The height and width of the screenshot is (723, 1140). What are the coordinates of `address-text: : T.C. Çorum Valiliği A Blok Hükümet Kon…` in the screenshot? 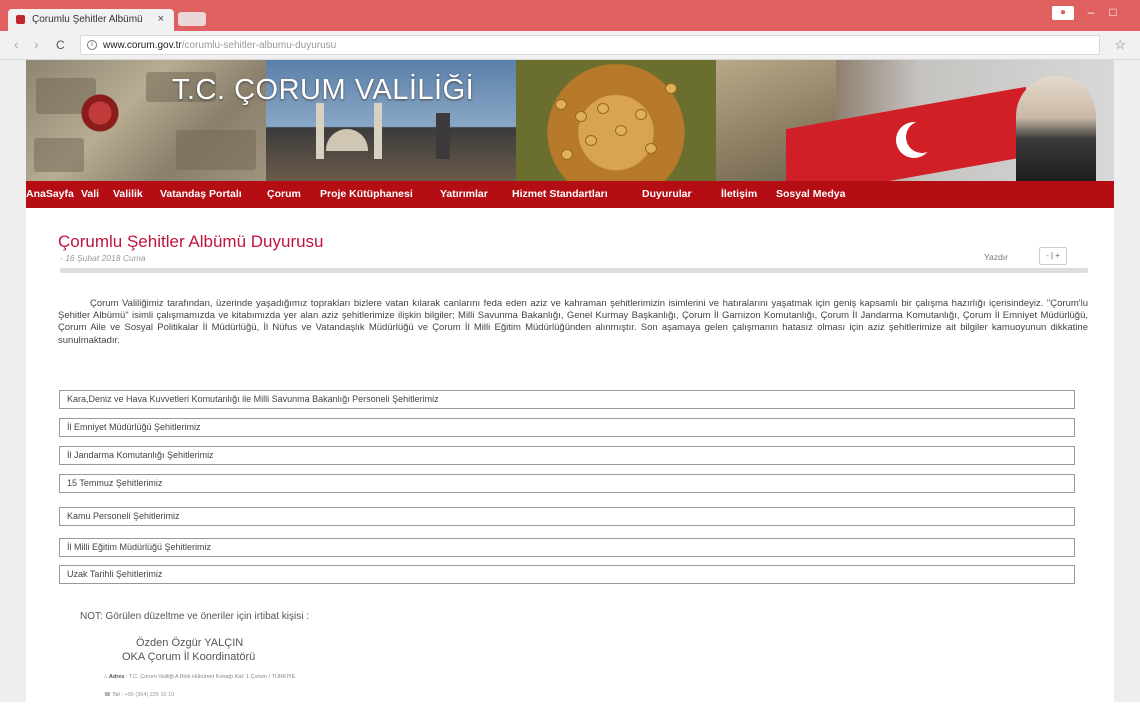 It's located at (210, 677).